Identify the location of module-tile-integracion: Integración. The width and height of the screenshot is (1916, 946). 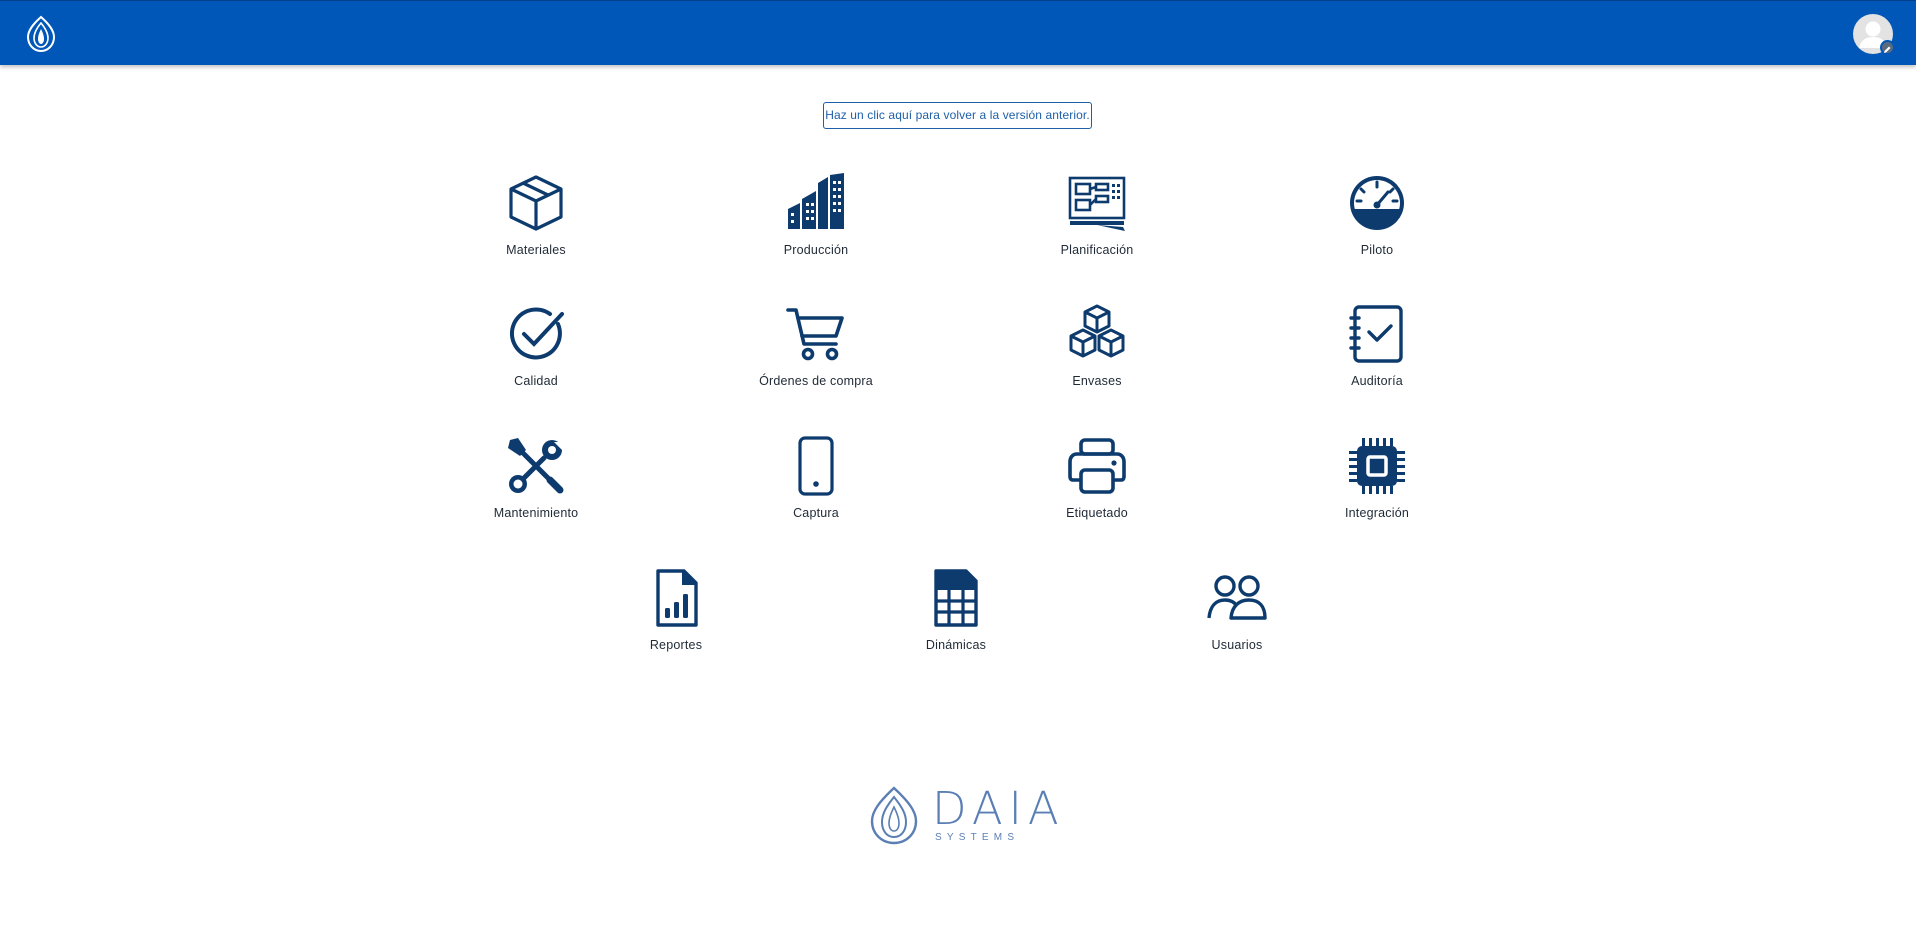
(1377, 486).